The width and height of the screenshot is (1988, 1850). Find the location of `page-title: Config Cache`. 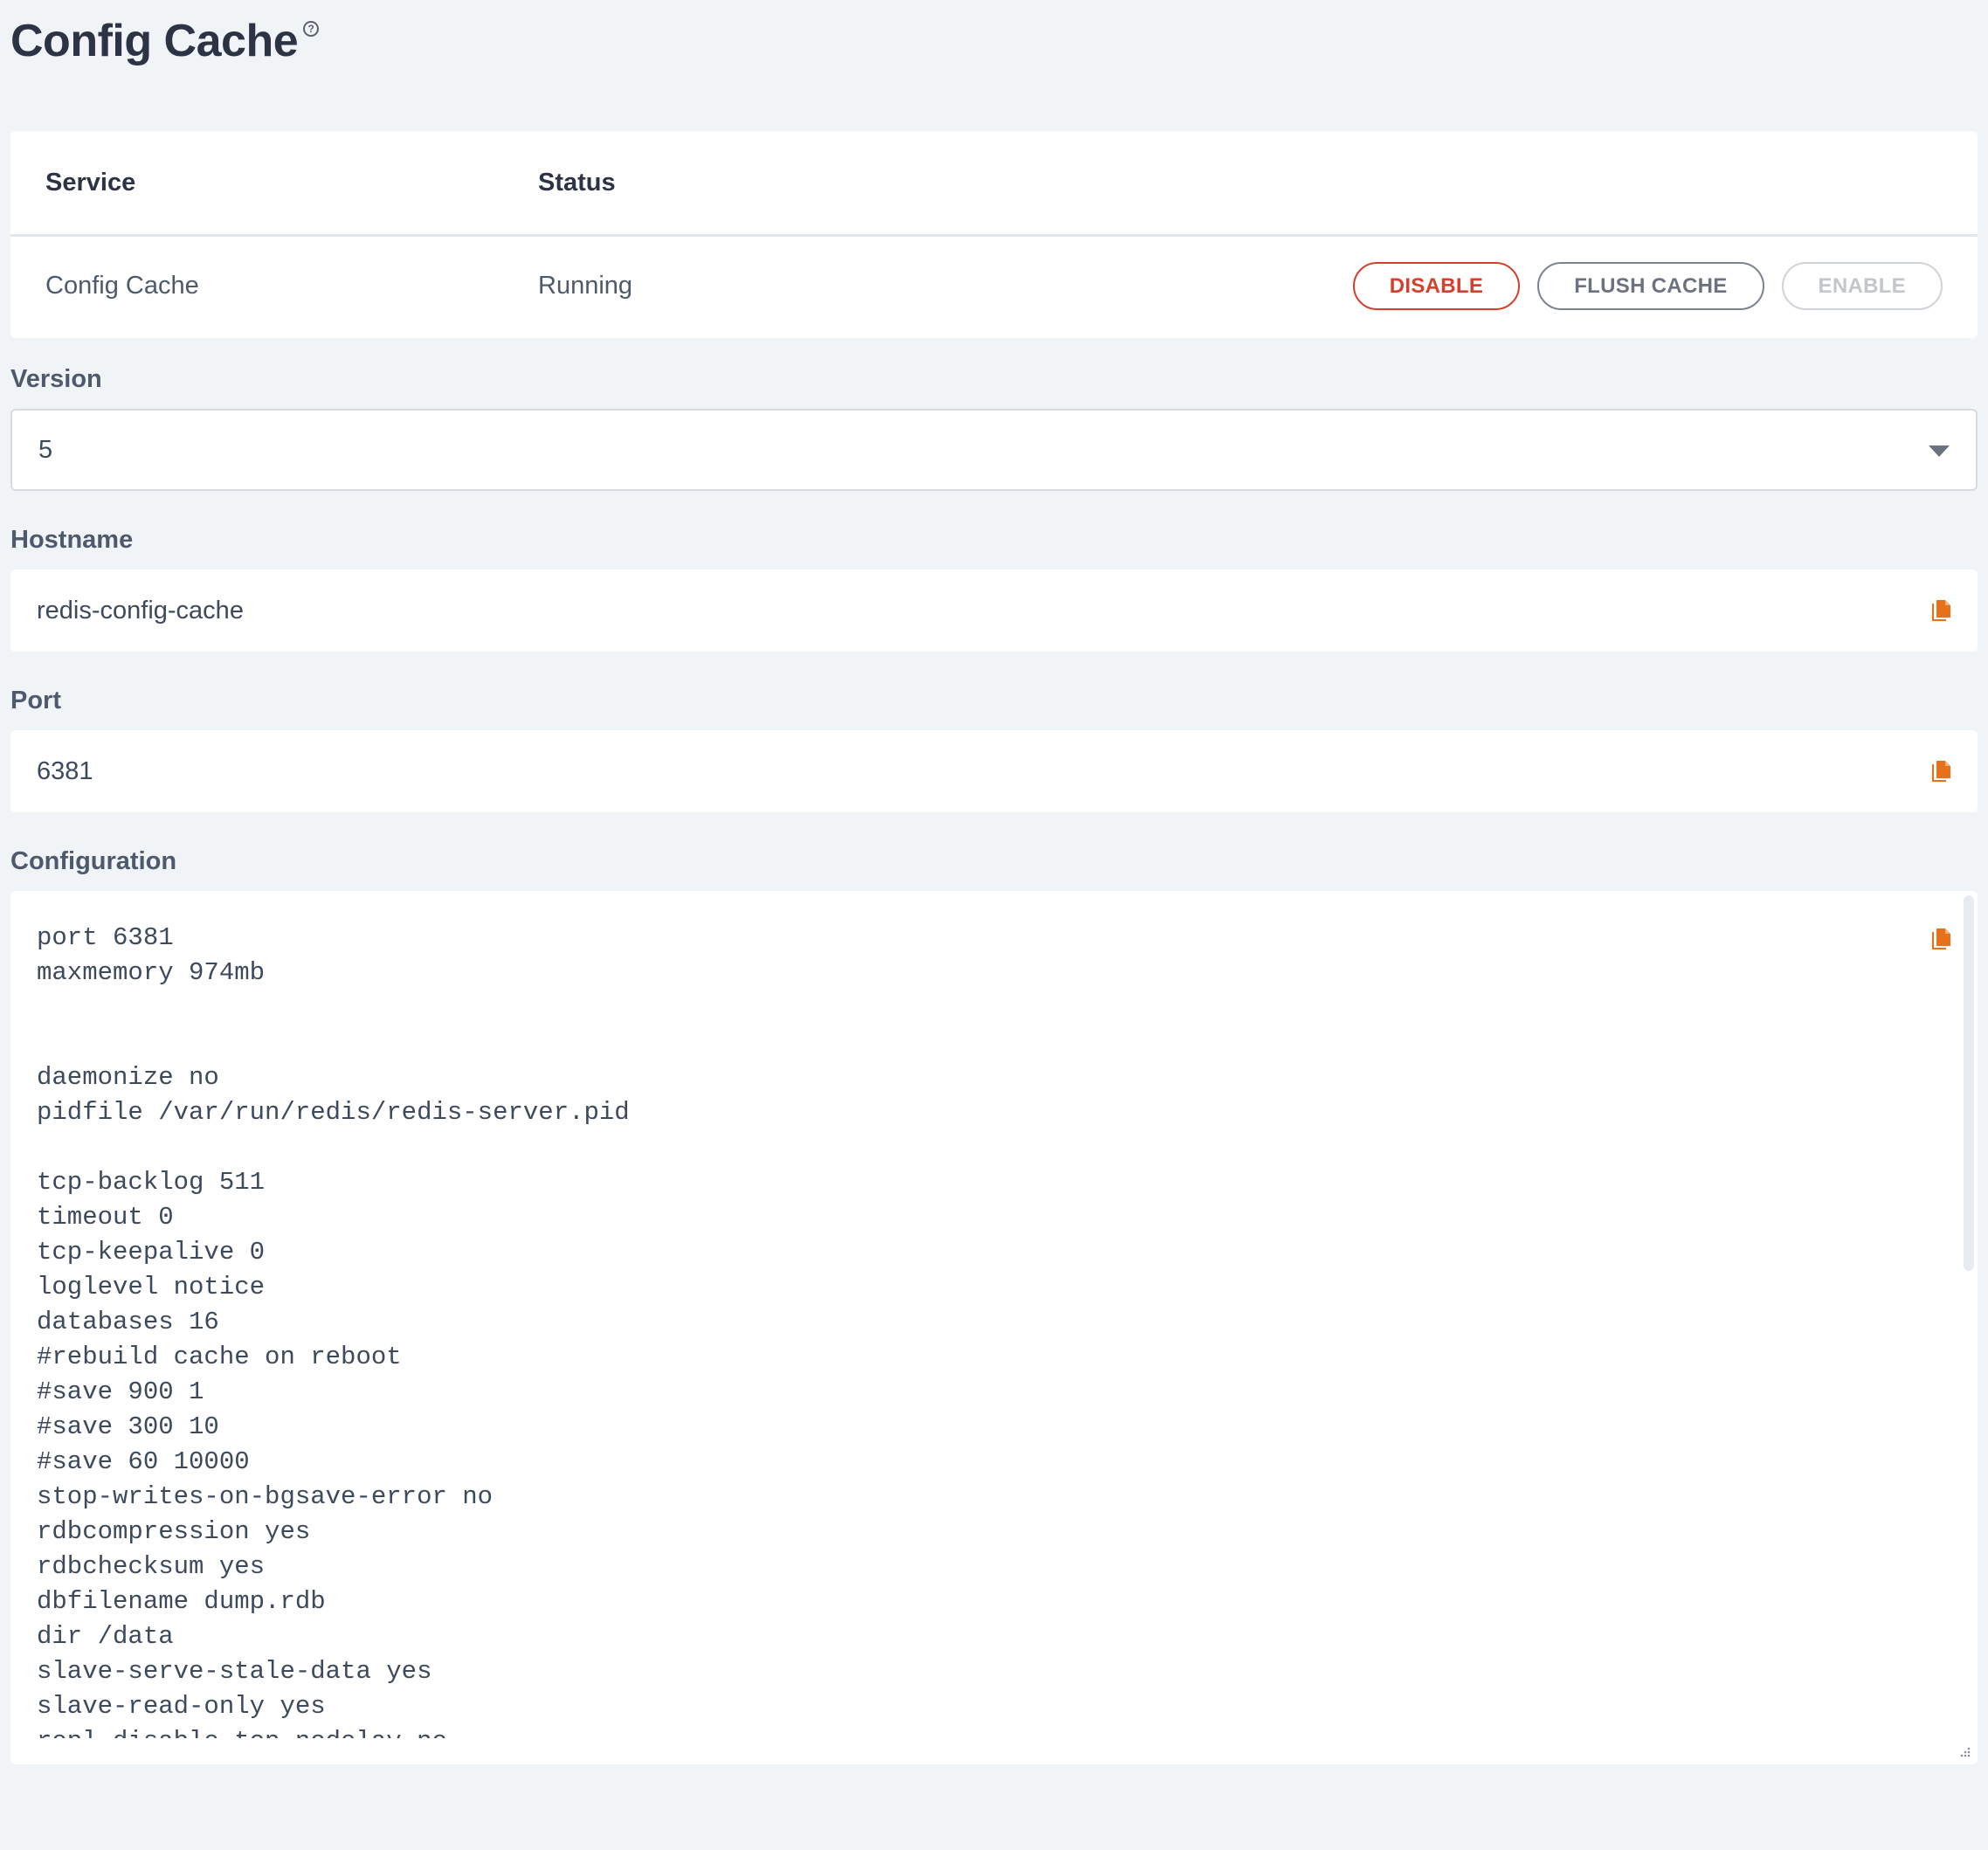

page-title: Config Cache is located at coordinates (155, 41).